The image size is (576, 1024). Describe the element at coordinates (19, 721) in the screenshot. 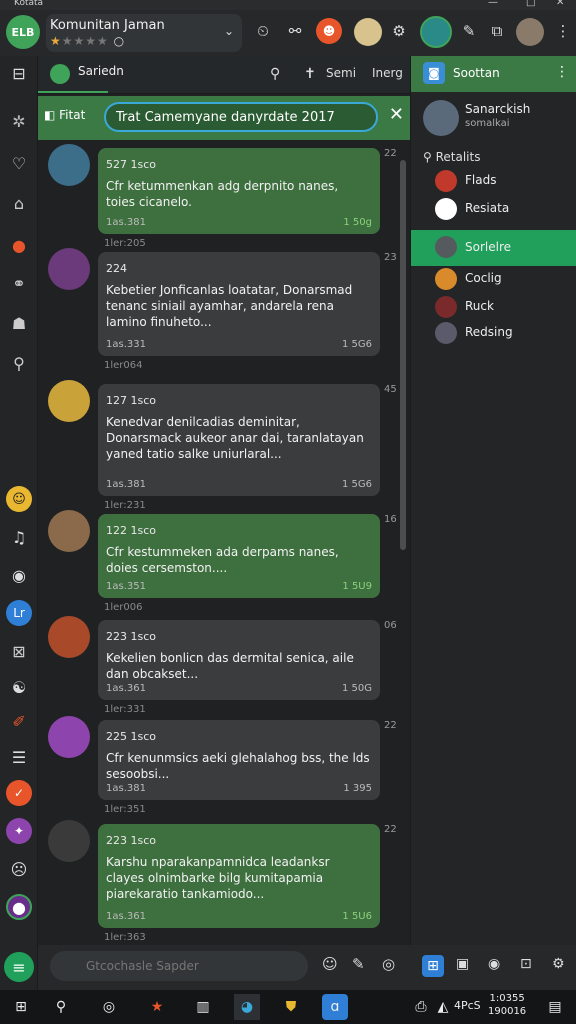

I see `pencil-icon: ✐` at that location.